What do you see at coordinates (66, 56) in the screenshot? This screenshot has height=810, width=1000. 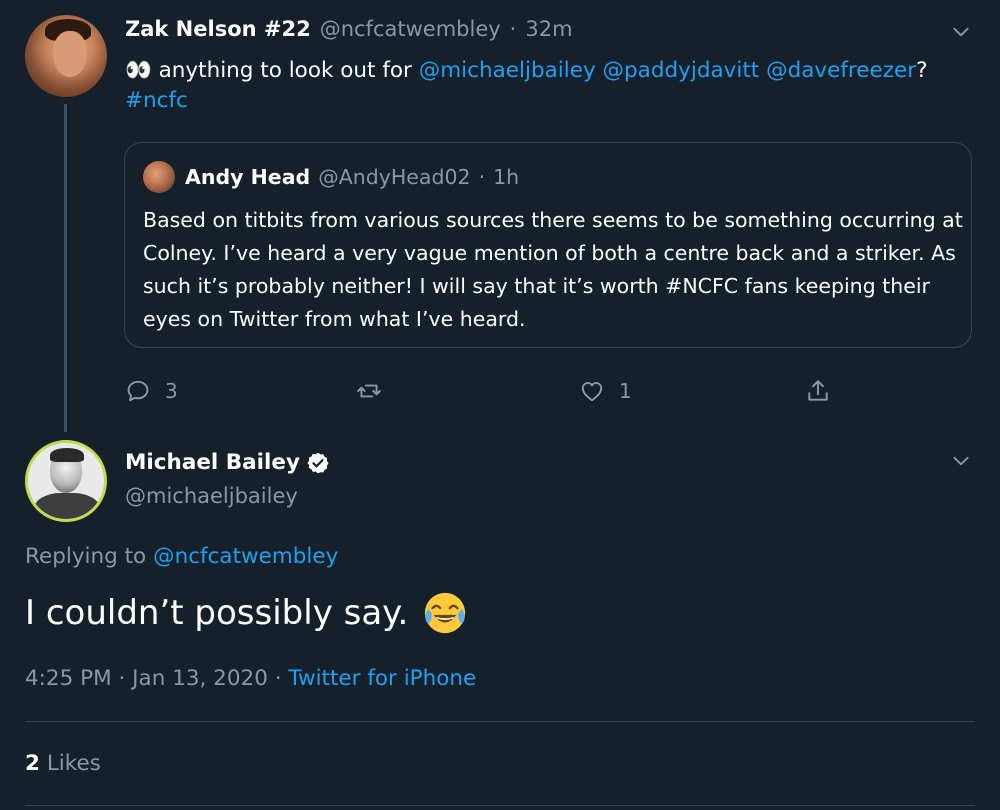 I see `avatar-zak-nelson` at bounding box center [66, 56].